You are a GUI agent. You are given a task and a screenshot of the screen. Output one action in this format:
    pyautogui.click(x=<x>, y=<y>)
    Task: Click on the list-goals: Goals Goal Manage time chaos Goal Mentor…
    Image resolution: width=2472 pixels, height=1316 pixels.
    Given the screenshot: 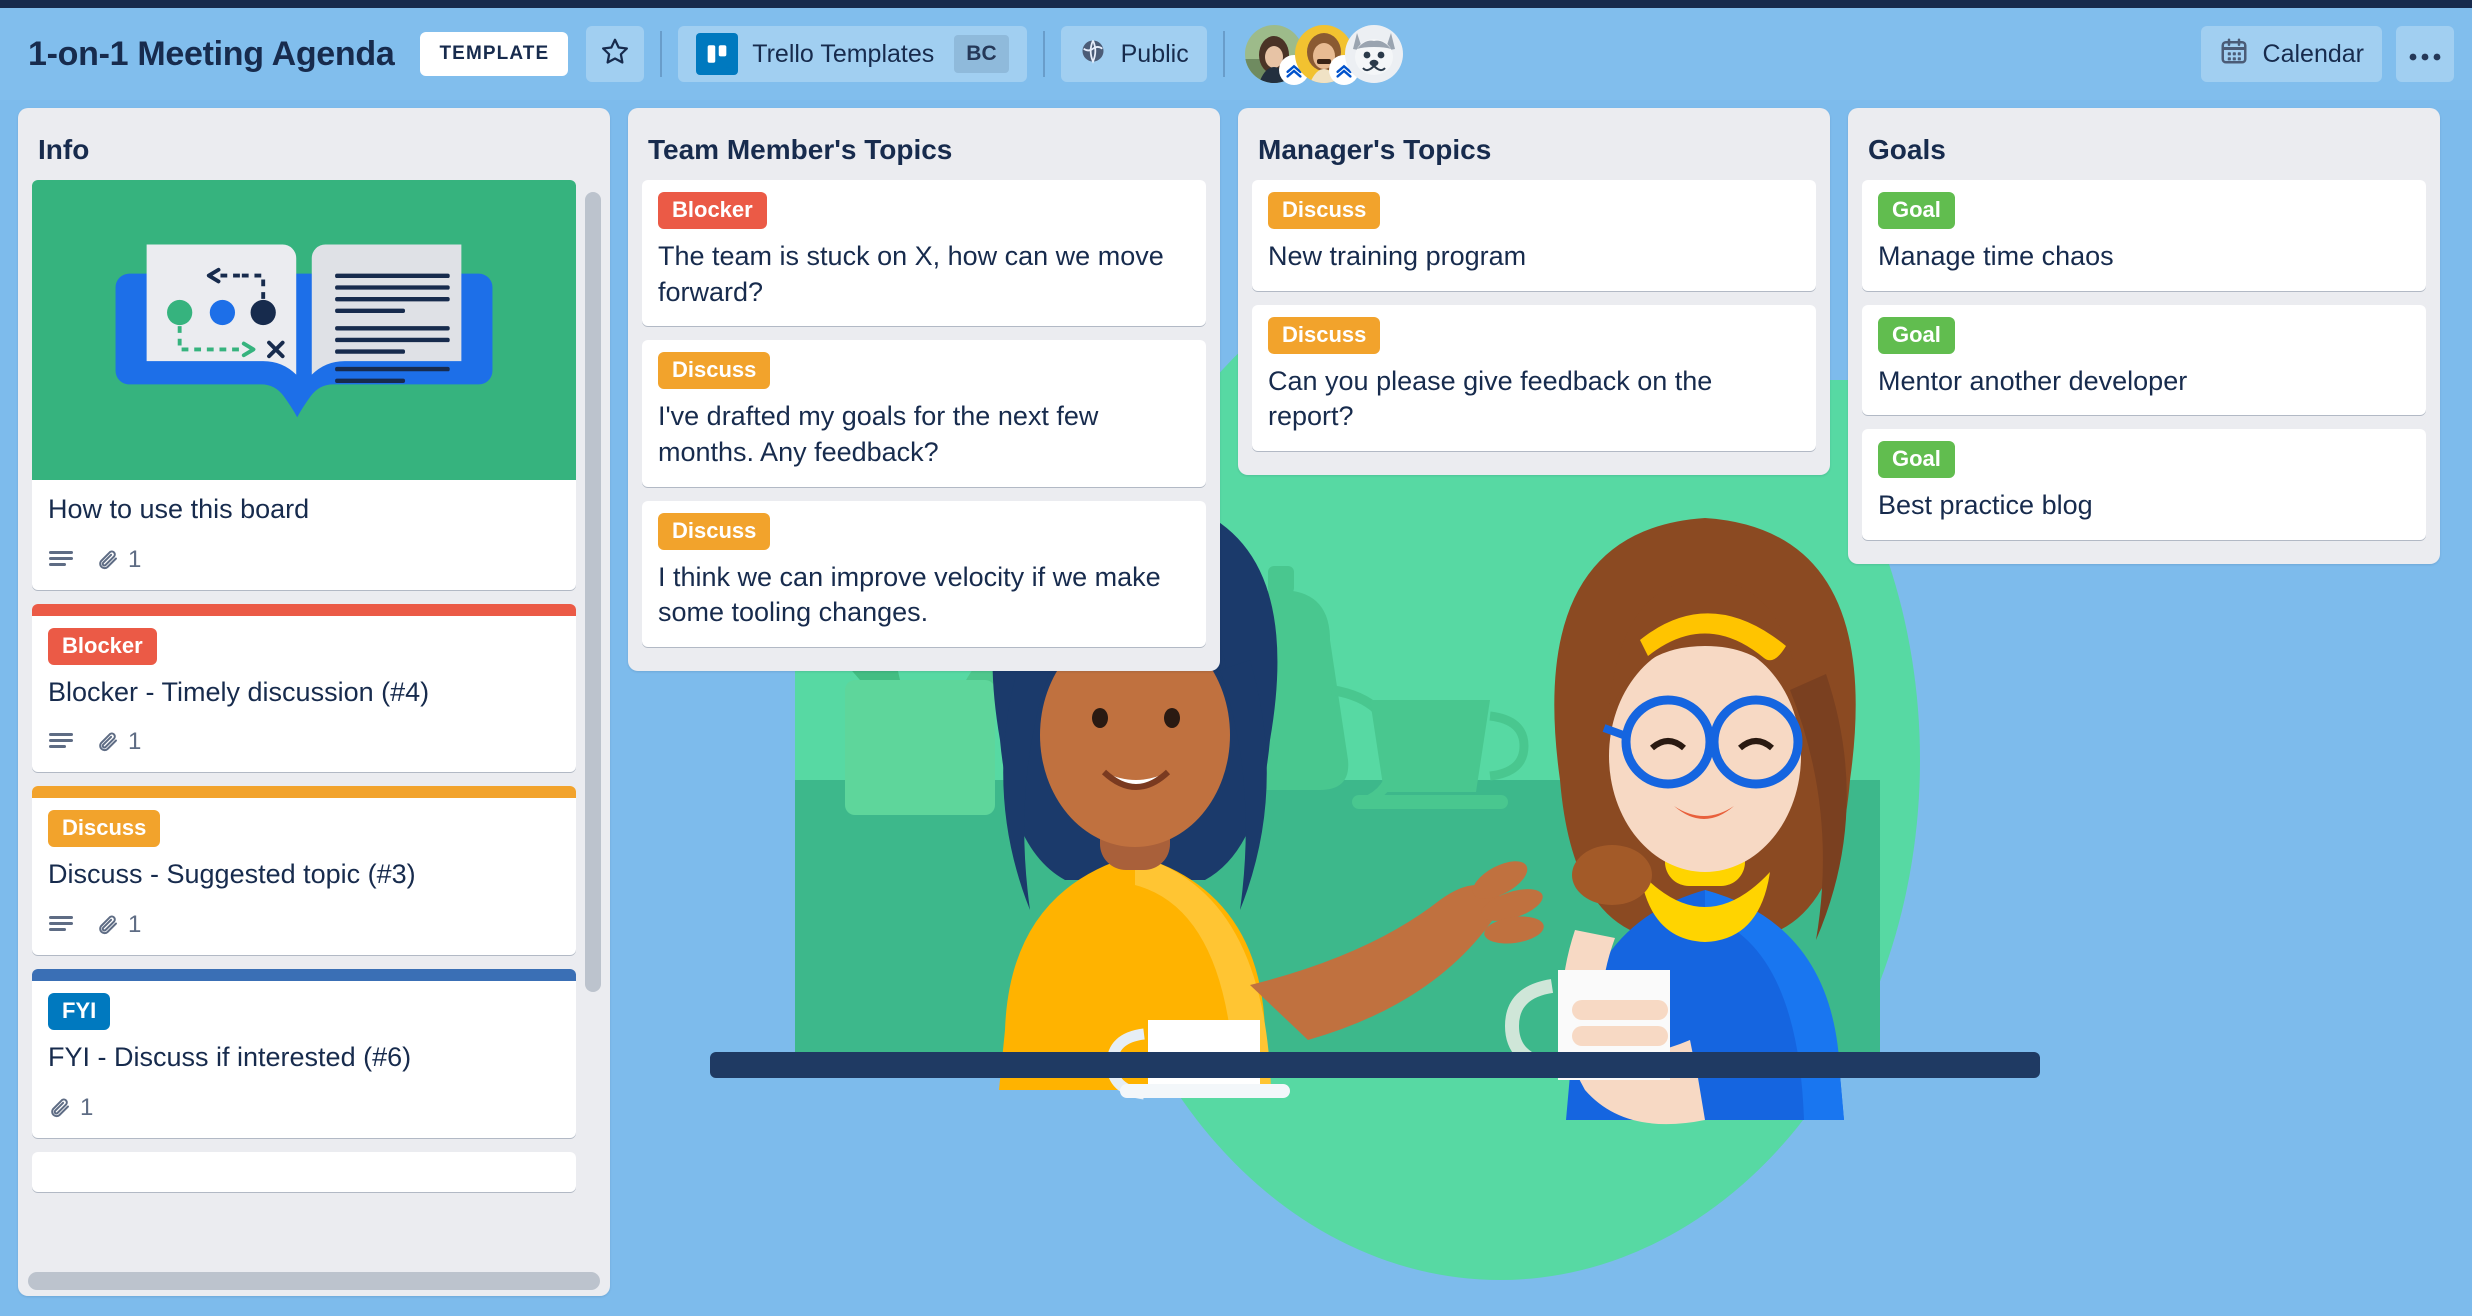 What is the action you would take?
    pyautogui.click(x=2144, y=336)
    